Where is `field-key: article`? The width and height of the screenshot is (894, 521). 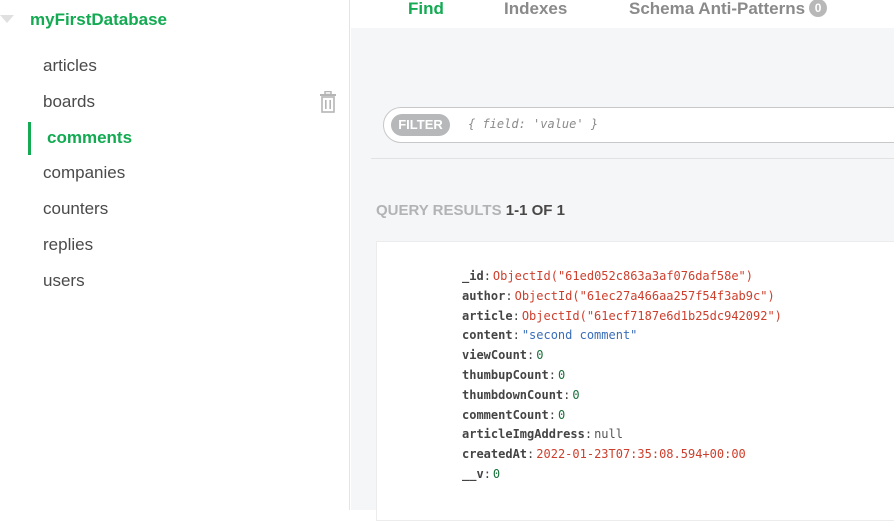 field-key: article is located at coordinates (487, 315).